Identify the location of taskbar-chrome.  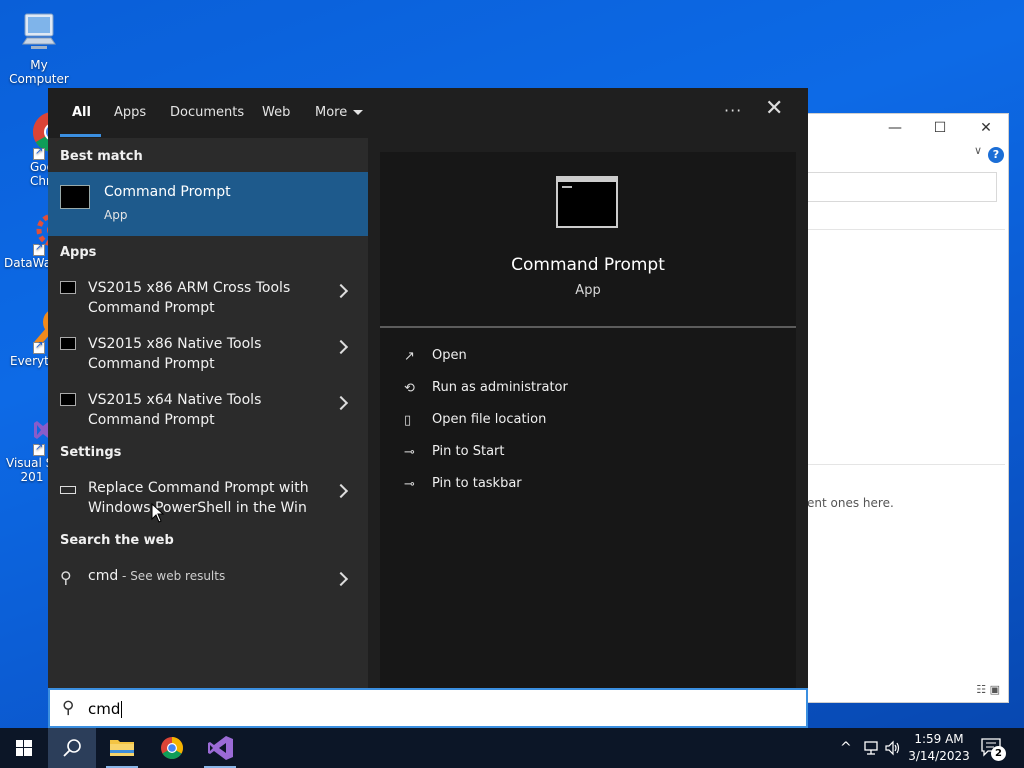
(172, 748).